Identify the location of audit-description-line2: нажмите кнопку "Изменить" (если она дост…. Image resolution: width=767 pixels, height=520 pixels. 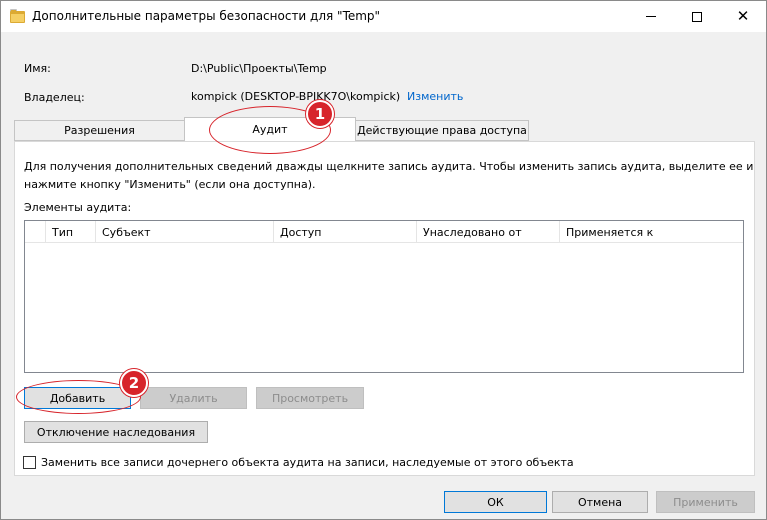
(170, 184).